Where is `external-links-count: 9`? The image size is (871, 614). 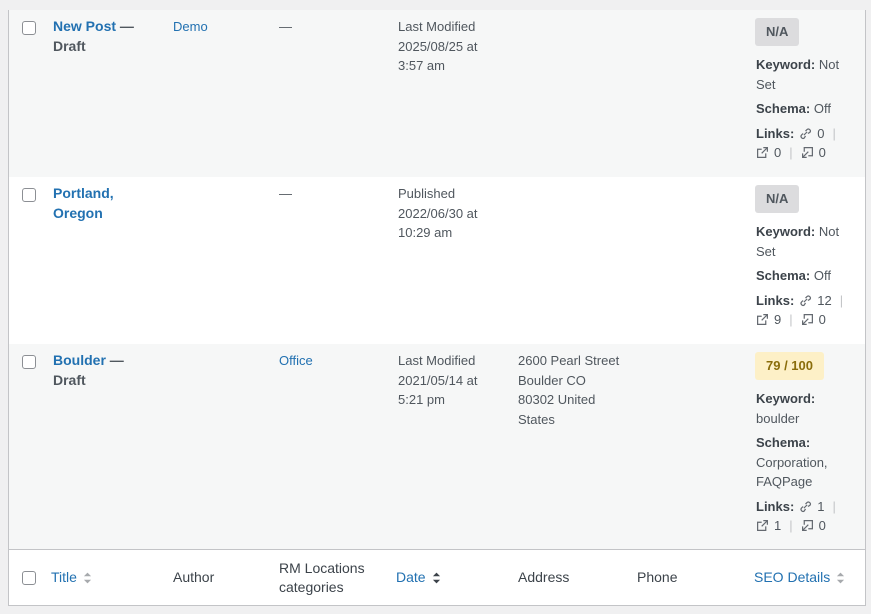
external-links-count: 9 is located at coordinates (778, 319).